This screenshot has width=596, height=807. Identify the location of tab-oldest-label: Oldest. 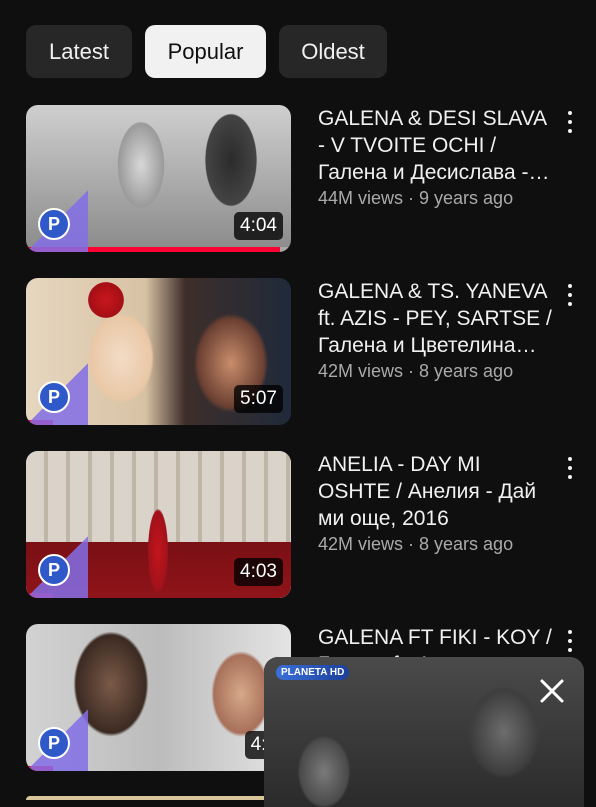
(333, 51).